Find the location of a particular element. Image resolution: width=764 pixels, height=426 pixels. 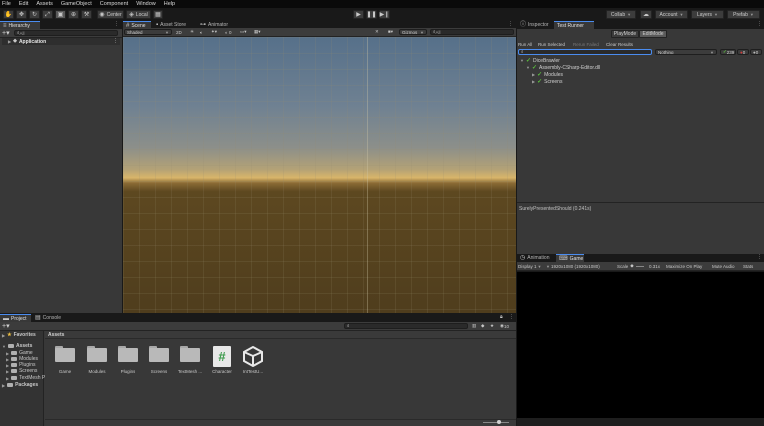

tab-animation: ◷ Animation is located at coordinates (536, 258).